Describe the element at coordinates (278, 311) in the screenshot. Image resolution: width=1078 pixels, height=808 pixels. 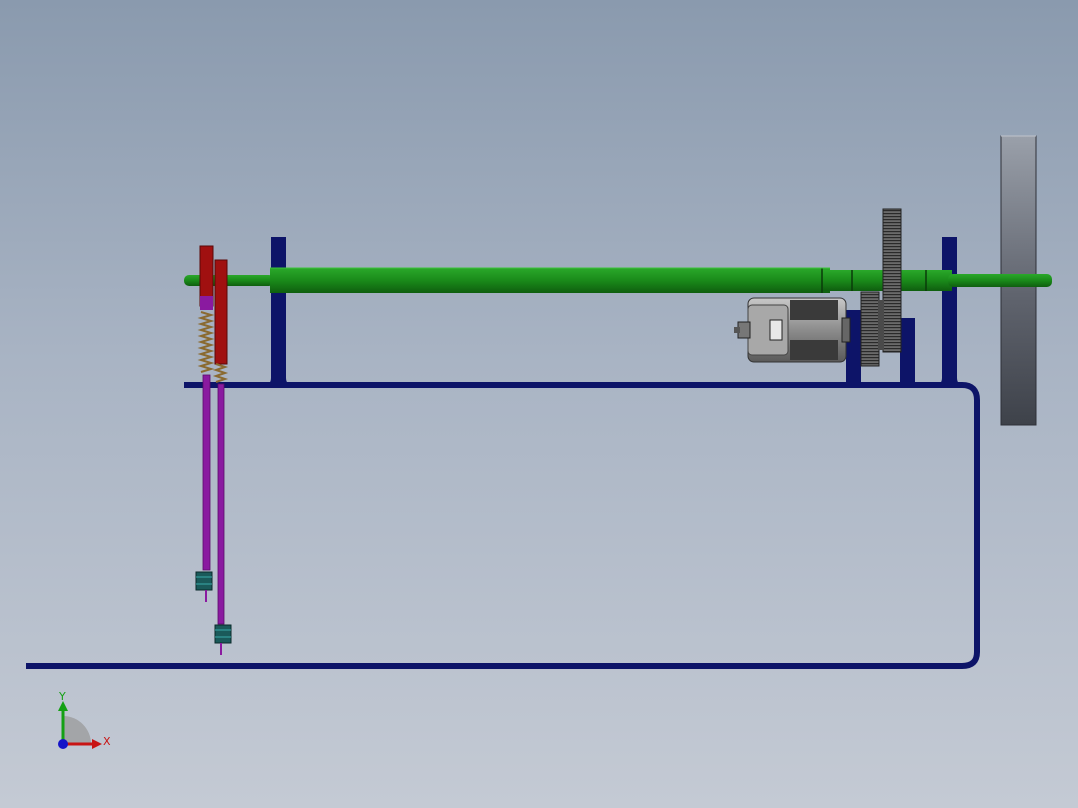
I see `frame-post-left` at that location.